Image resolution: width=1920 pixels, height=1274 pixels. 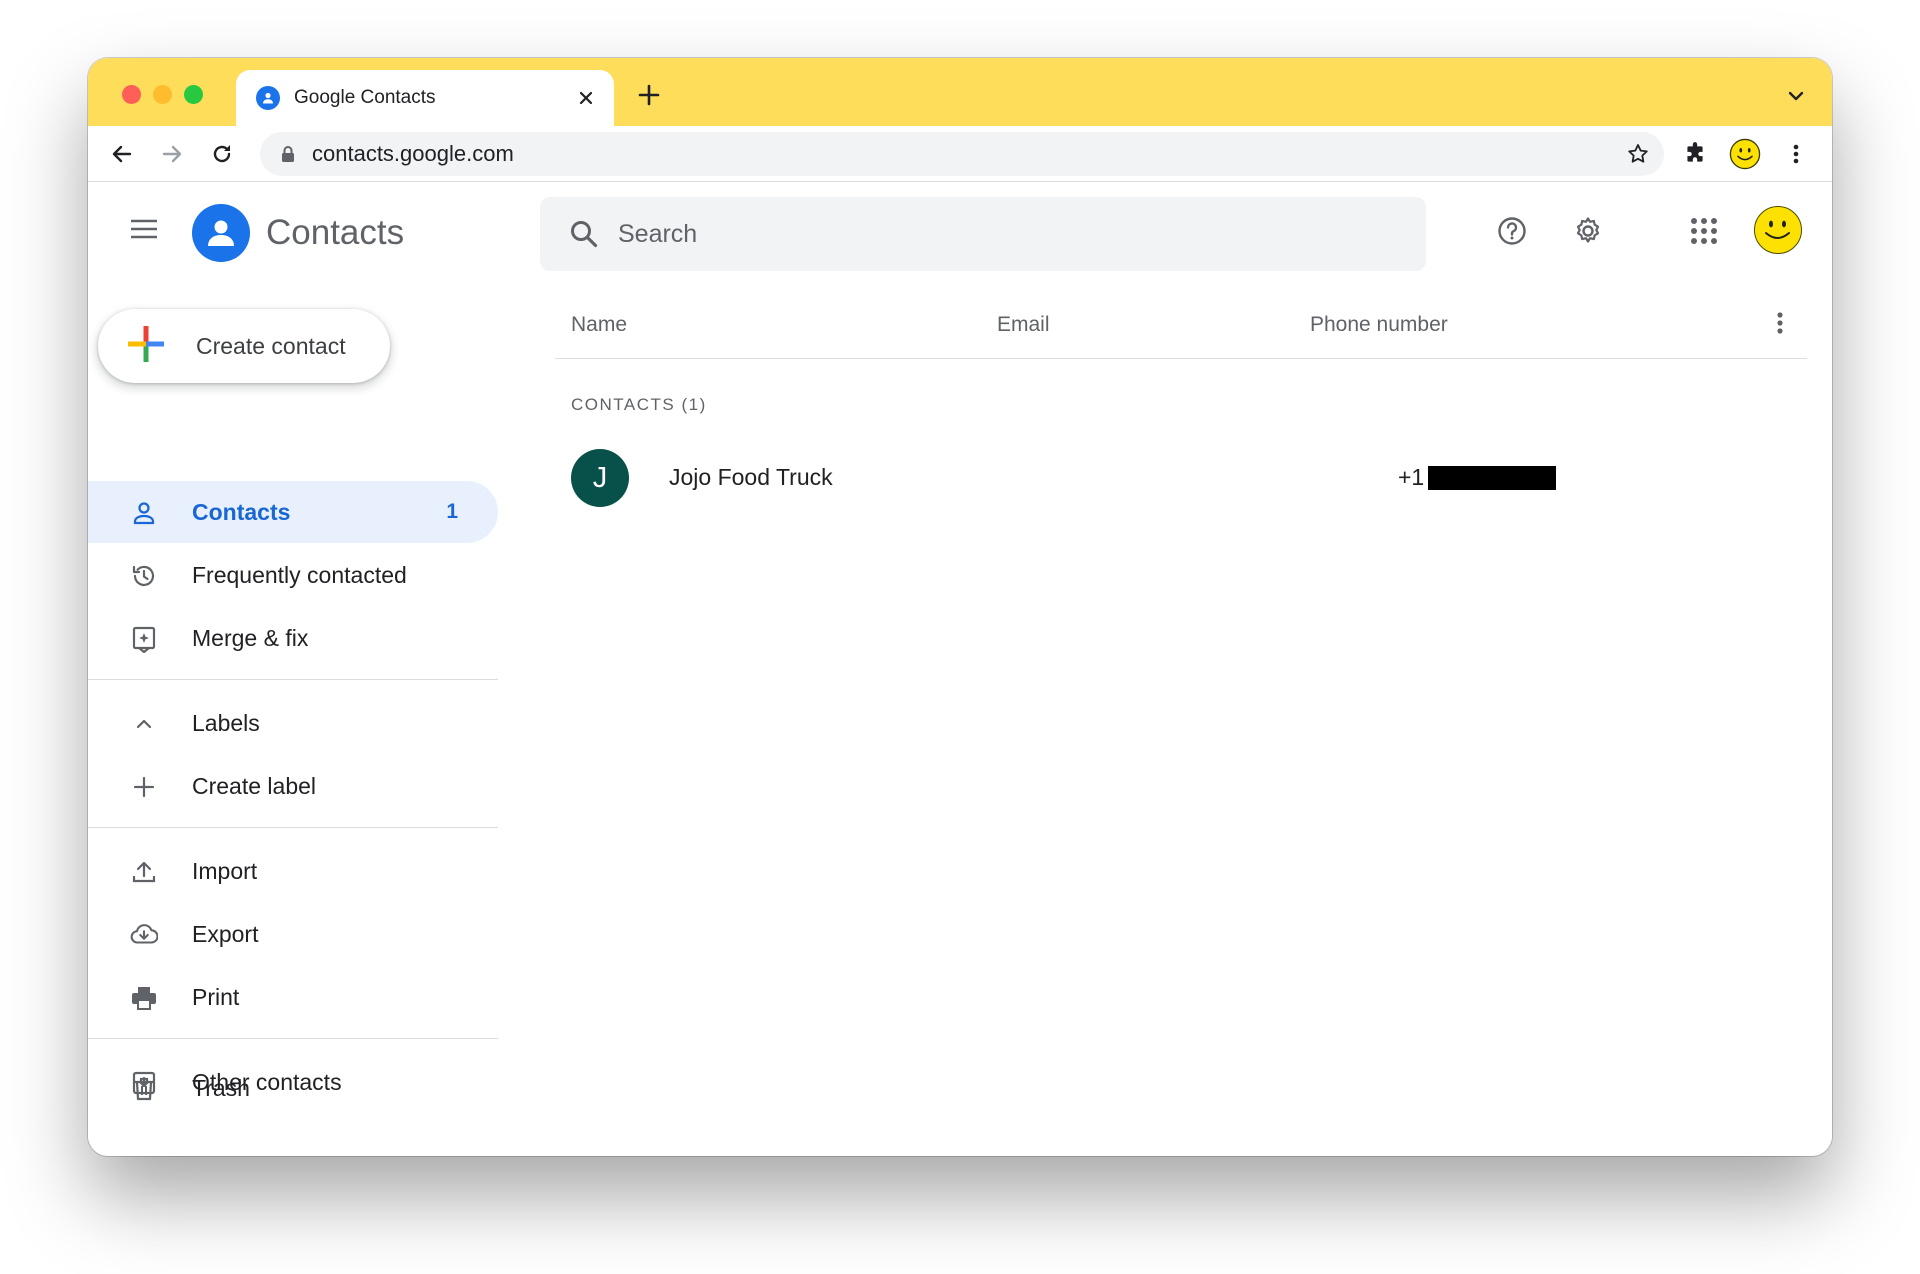 I want to click on sidebar-item-merge-fix: Merge & fix, so click(x=293, y=638).